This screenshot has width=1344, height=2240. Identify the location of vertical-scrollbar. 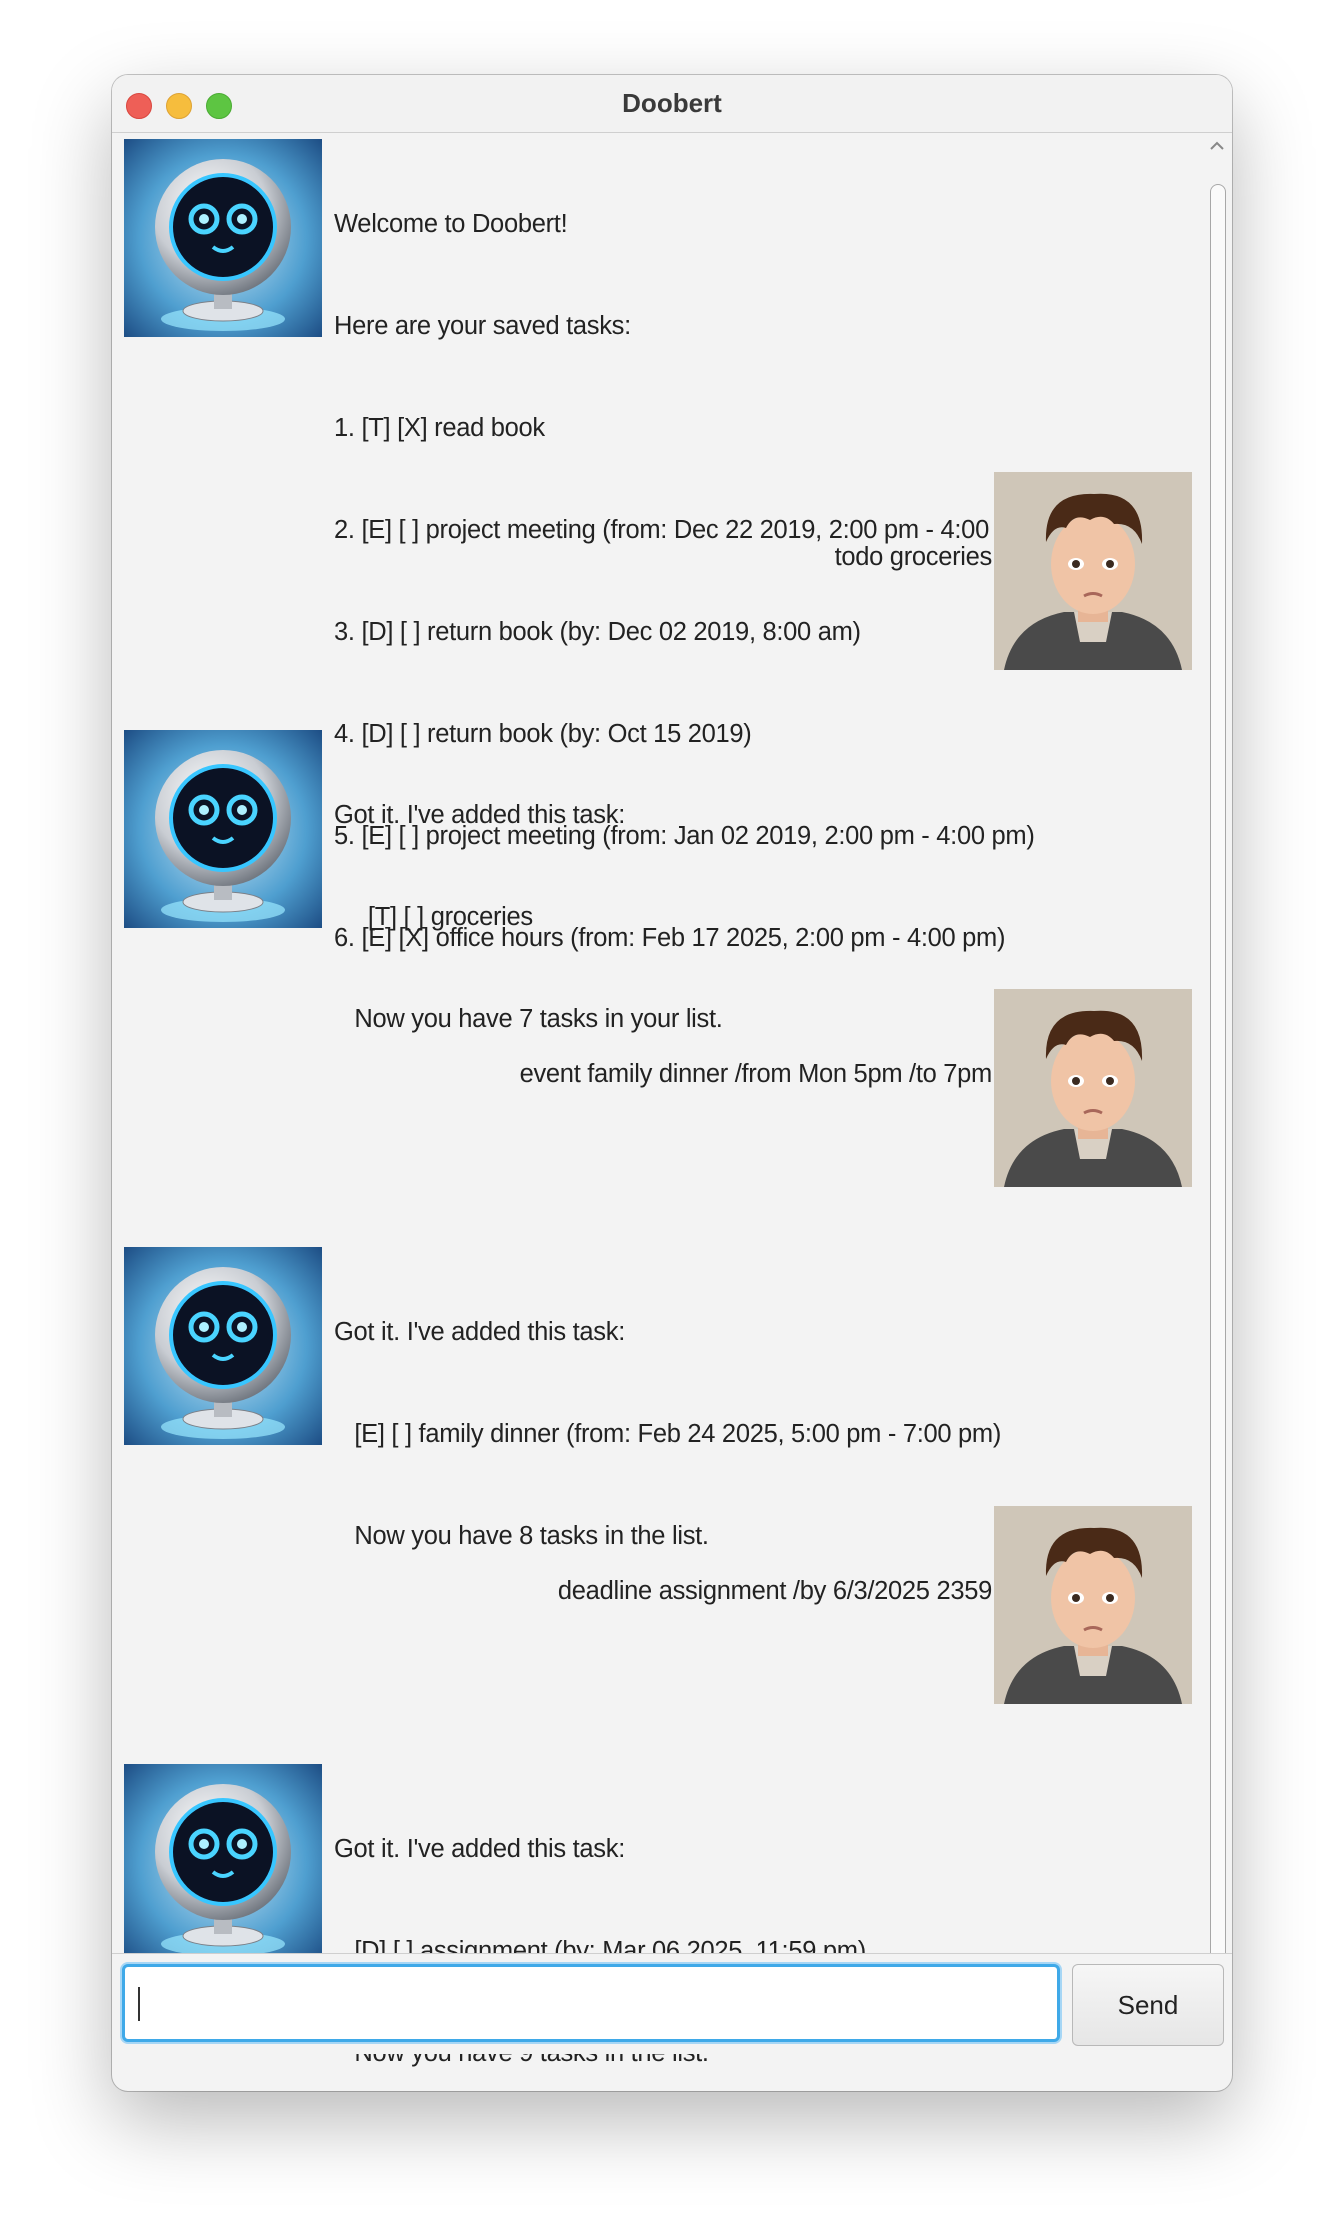
(1217, 1063).